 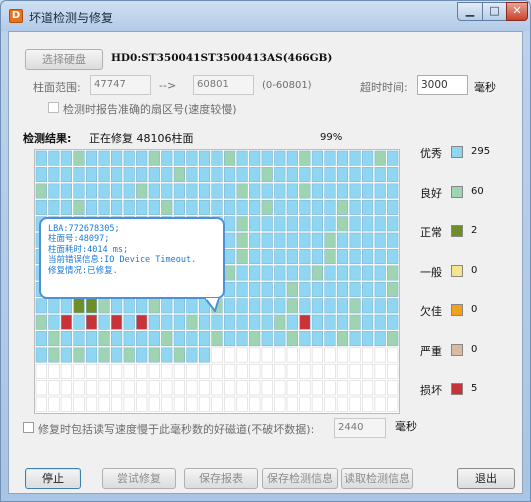 I want to click on try-repair-button: 尝试修复, so click(x=139, y=478).